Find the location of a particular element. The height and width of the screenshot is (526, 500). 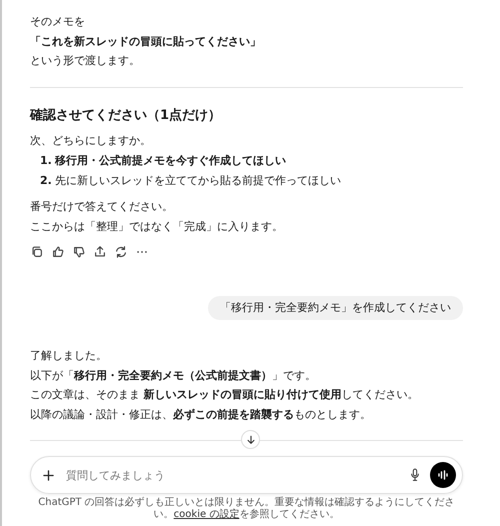

list-item-text: 先に新しいスレッドを立ててから貼る前提で作ってほしい is located at coordinates (198, 181).